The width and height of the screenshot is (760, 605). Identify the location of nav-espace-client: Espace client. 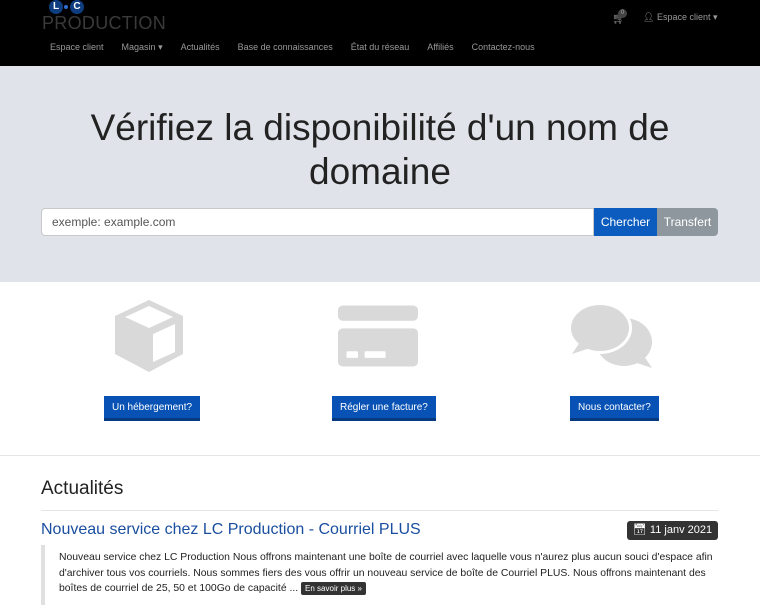
(77, 47).